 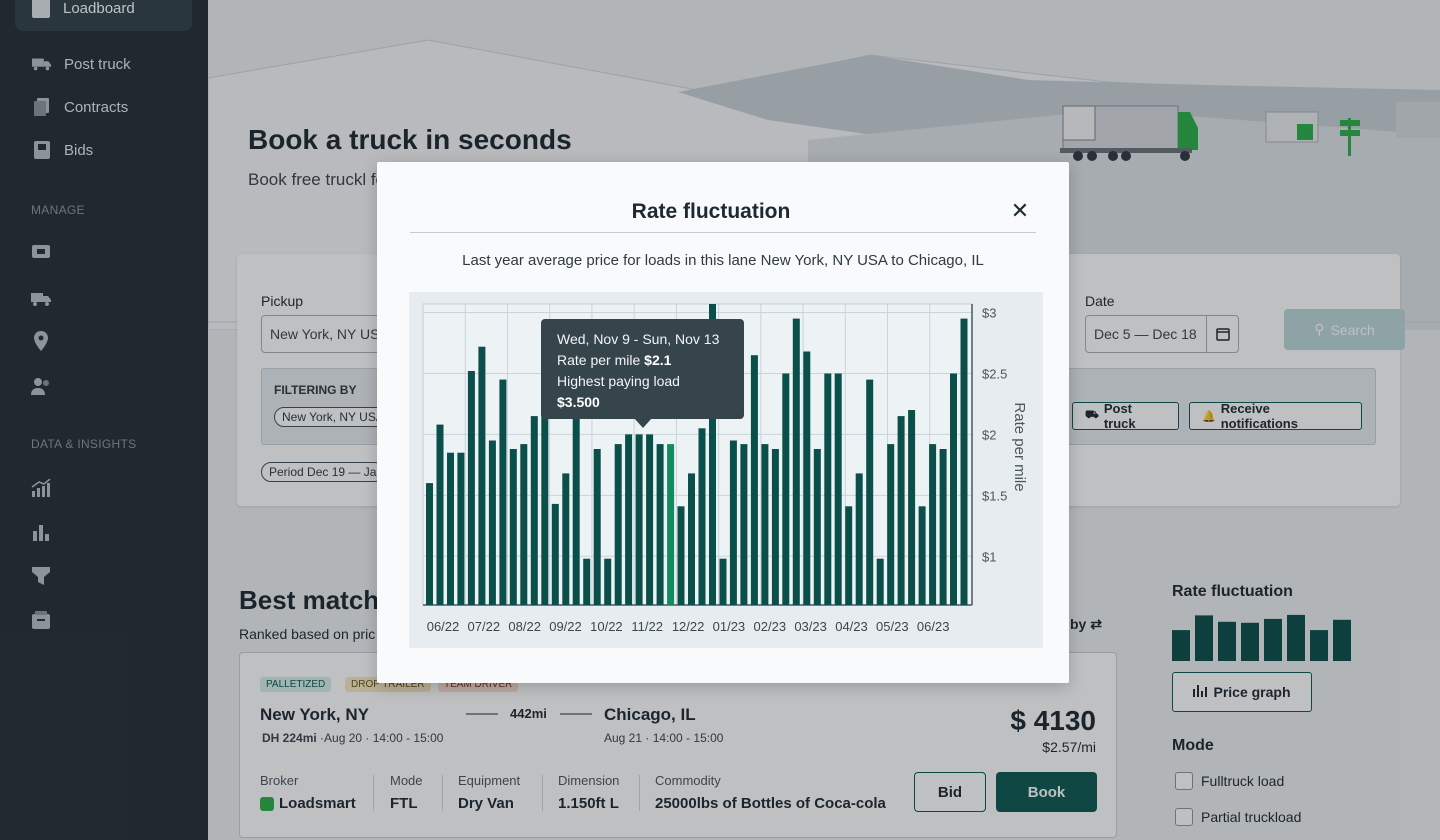 I want to click on x-tick-label: 02/23, so click(x=770, y=626).